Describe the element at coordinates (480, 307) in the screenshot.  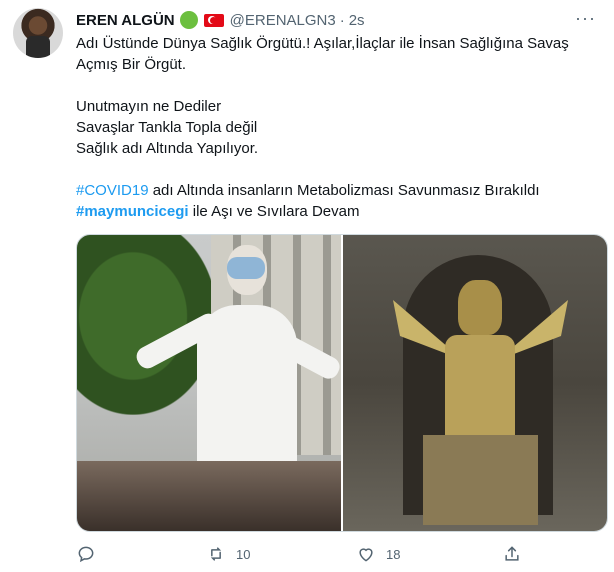
I see `idol-head-shape` at that location.